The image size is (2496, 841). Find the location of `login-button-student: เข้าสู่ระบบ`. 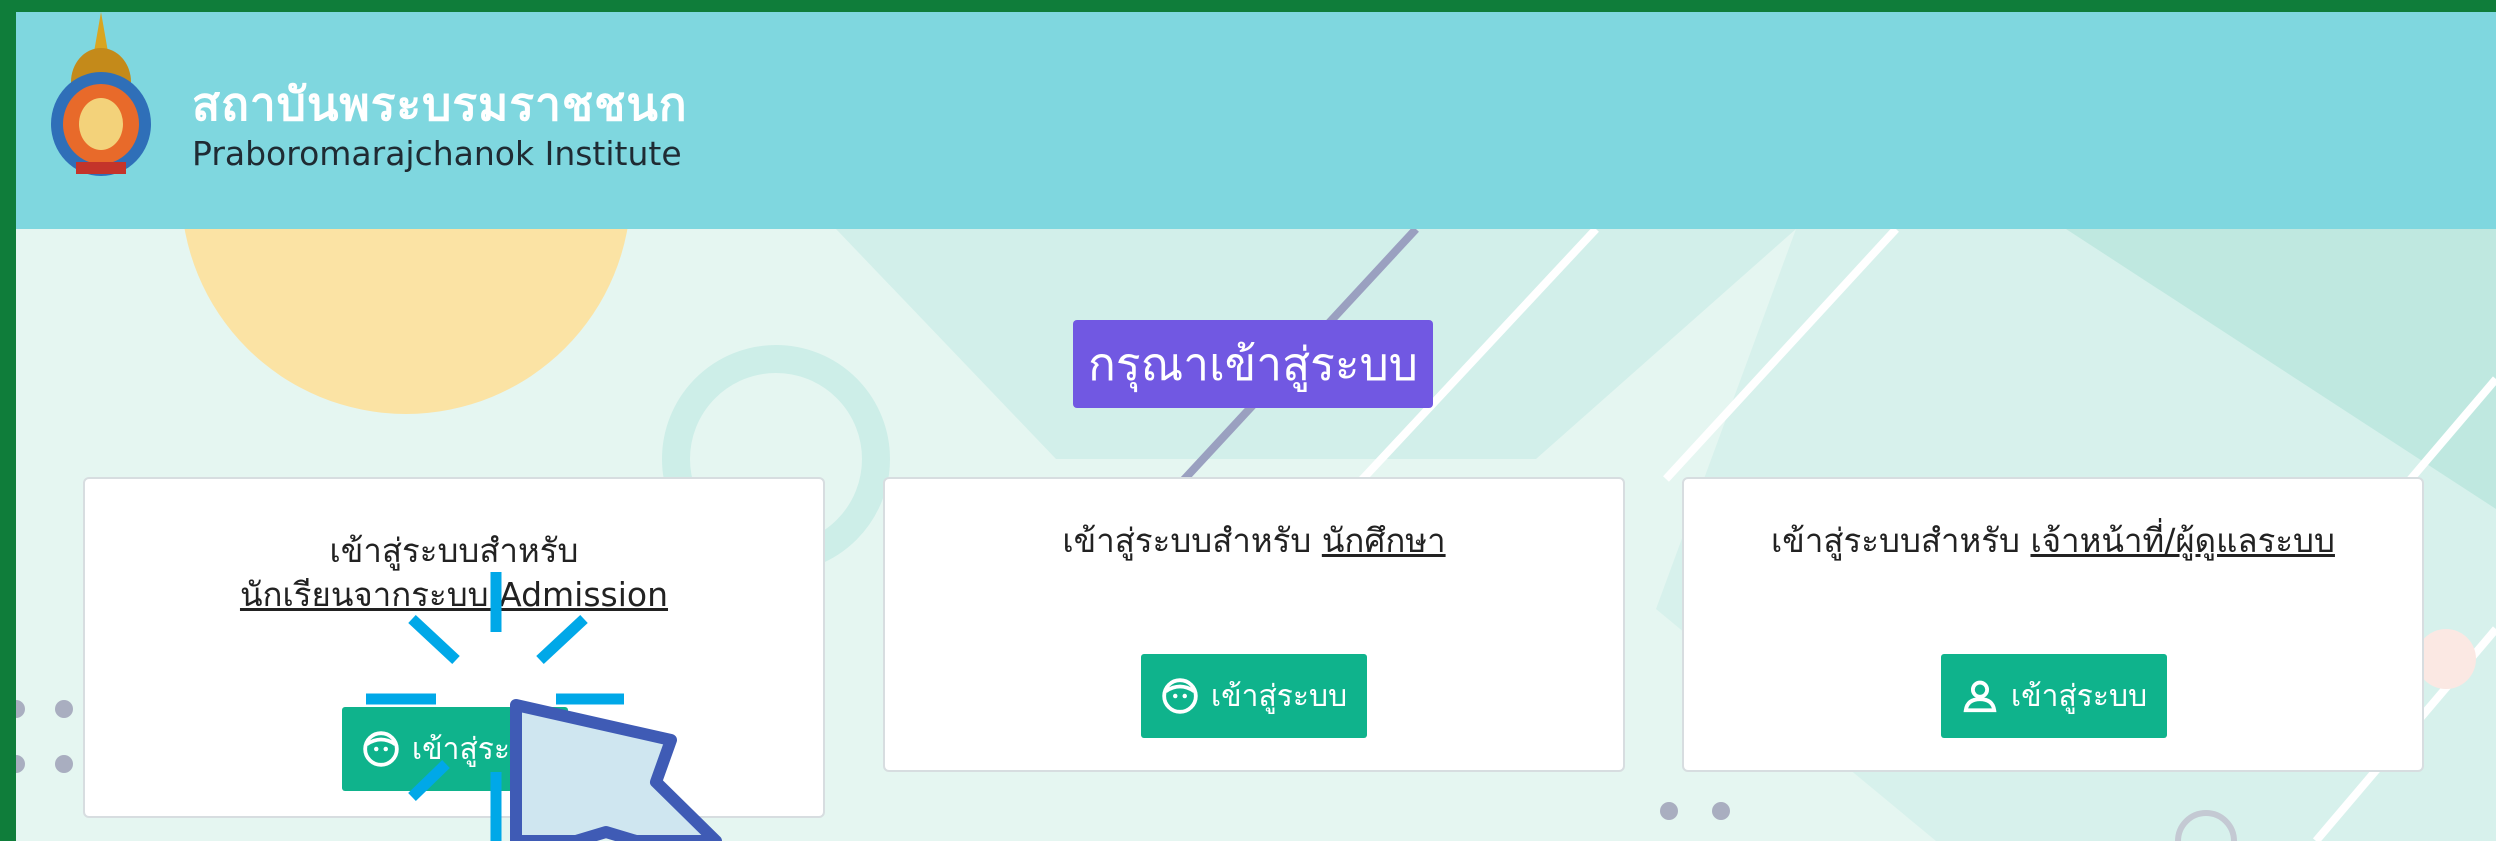

login-button-student: เข้าสู่ระบบ is located at coordinates (1254, 696).